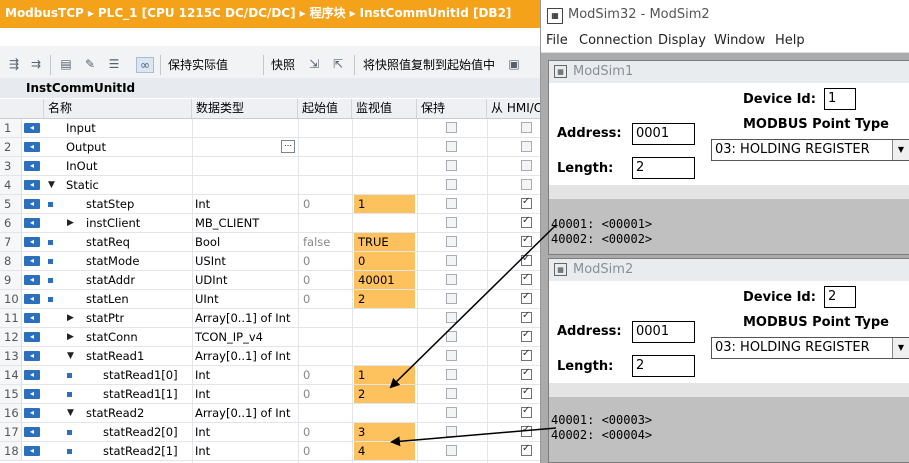 This screenshot has height=463, width=909. I want to click on variable-name: Input, so click(81, 128).